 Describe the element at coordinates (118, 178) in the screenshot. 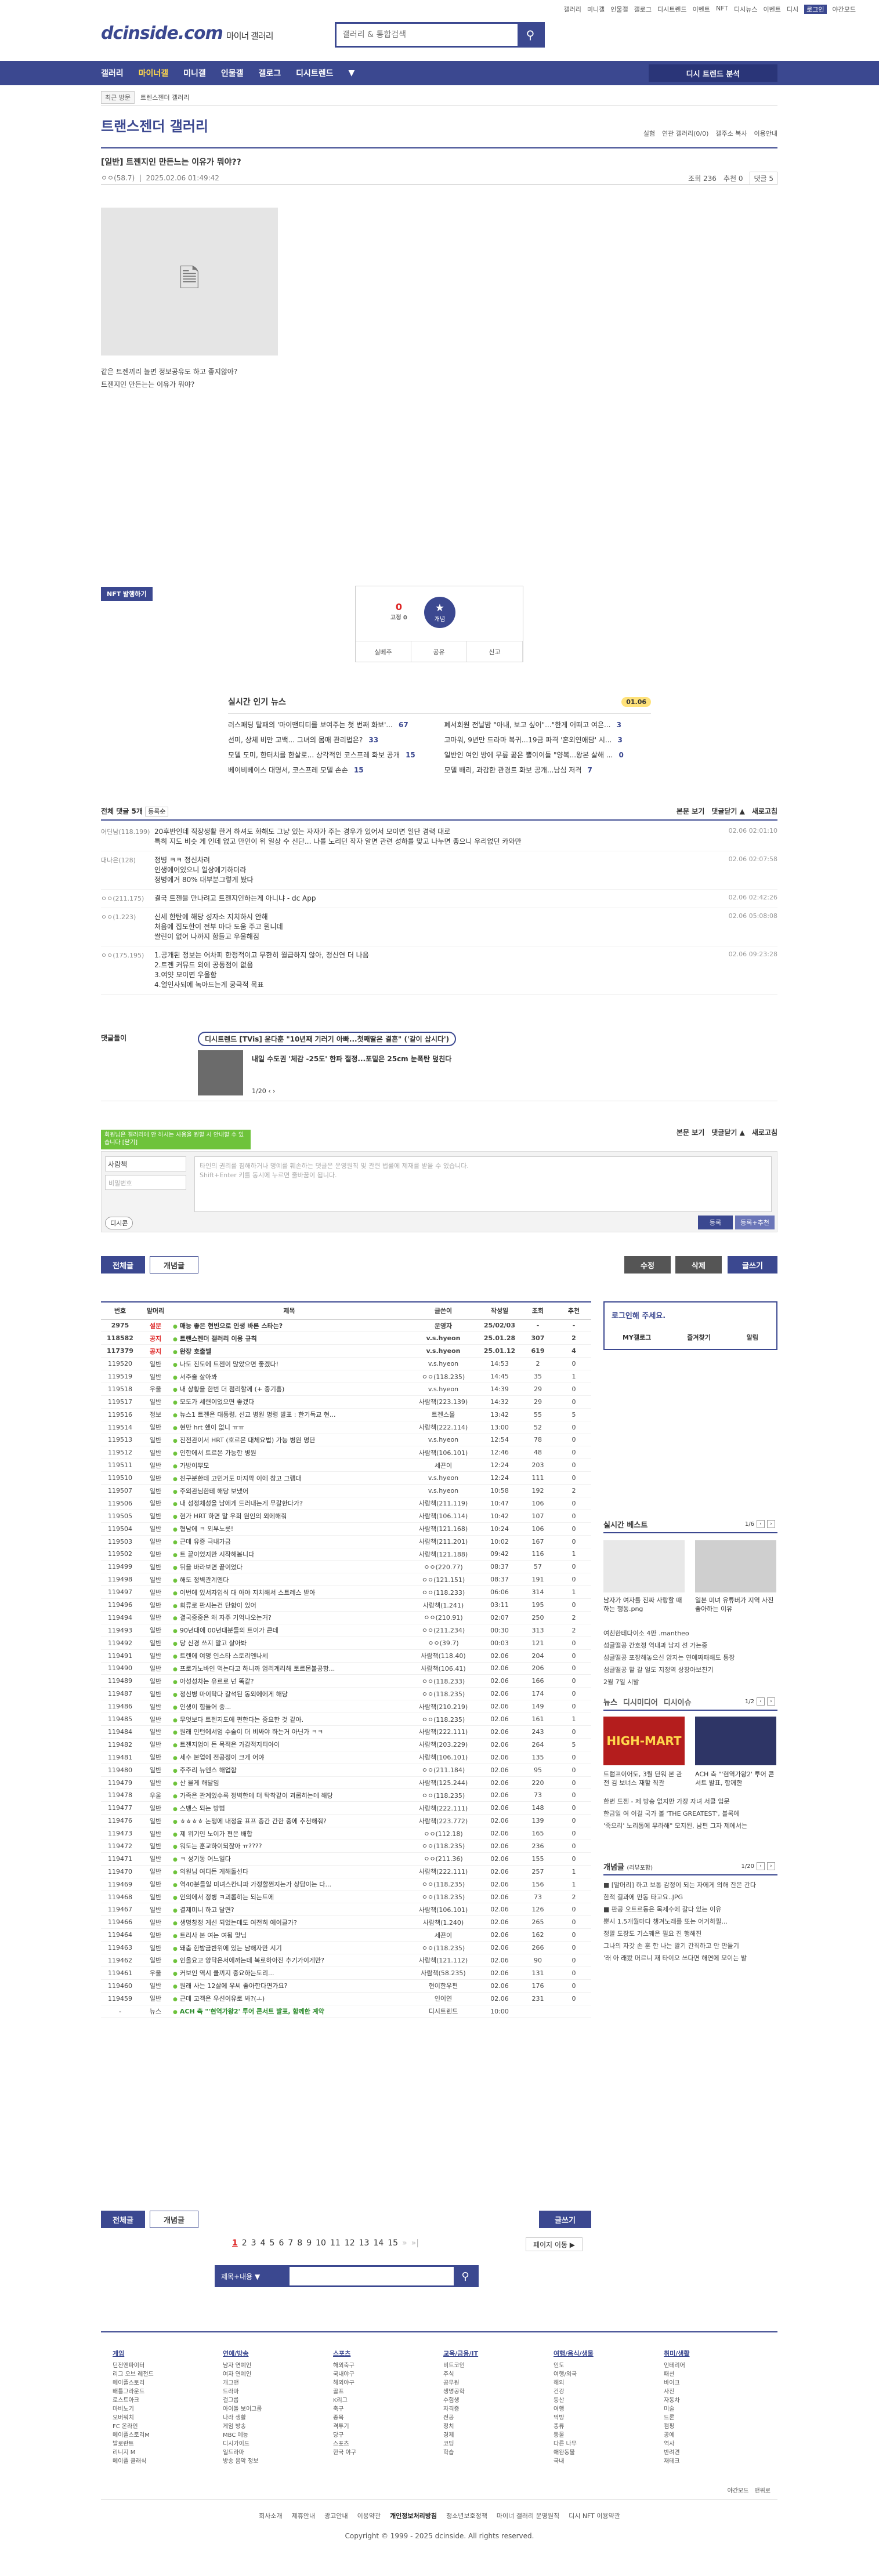

I see `post-author: ㅇㅇ(58.7)` at that location.